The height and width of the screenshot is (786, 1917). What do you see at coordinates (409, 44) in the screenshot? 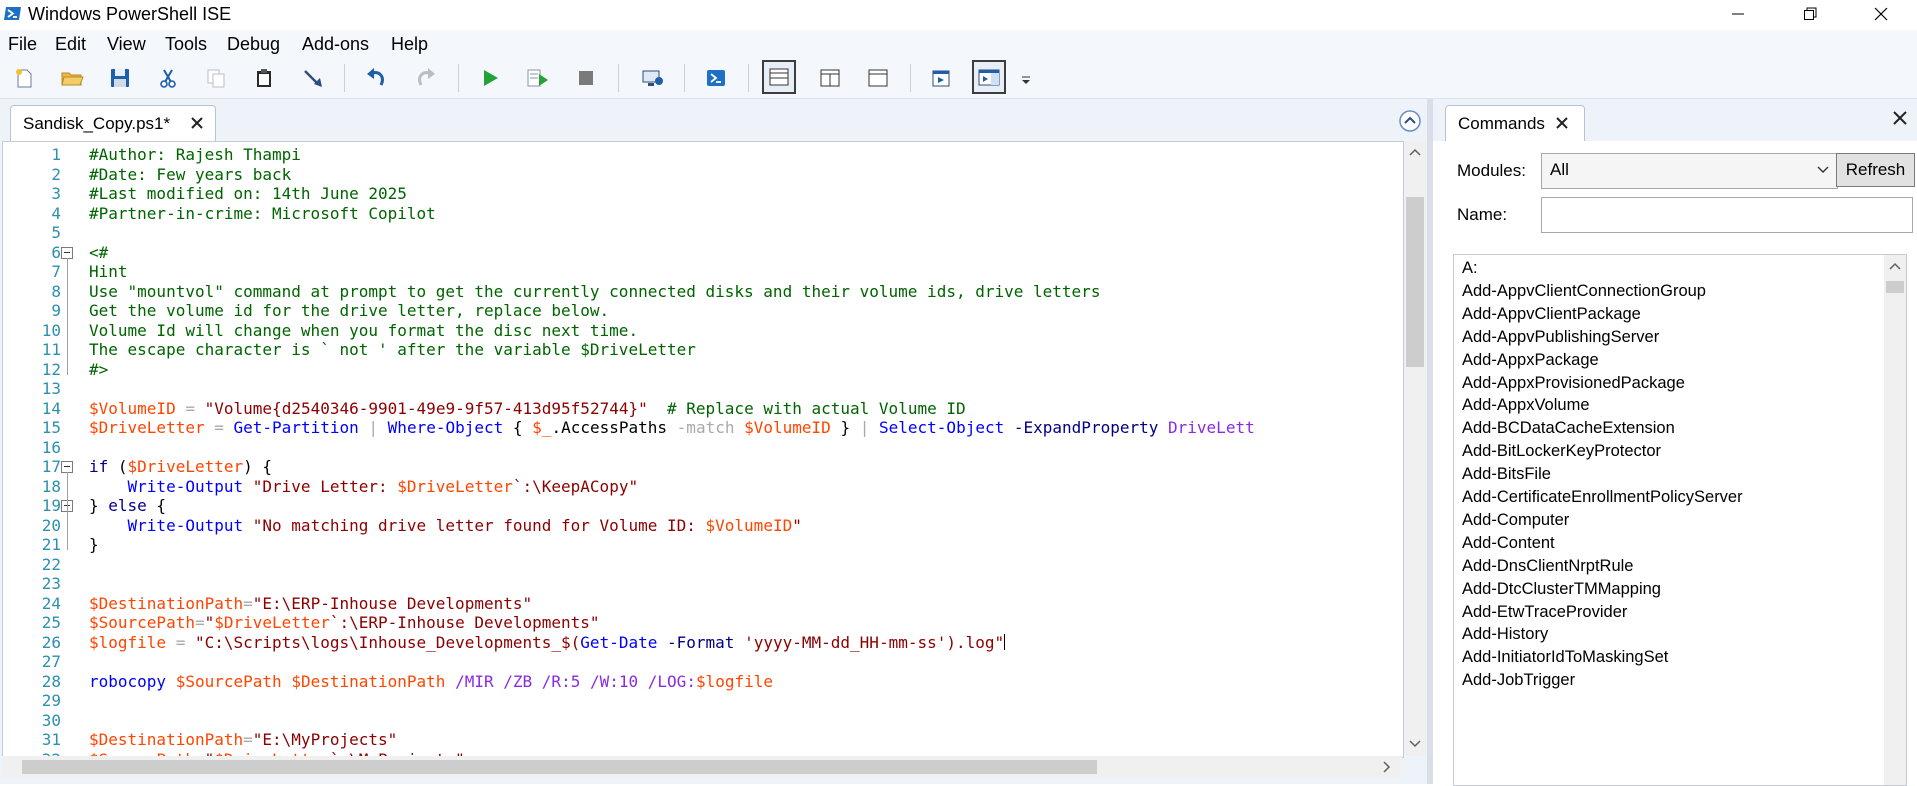
I see `menu-help: Help` at bounding box center [409, 44].